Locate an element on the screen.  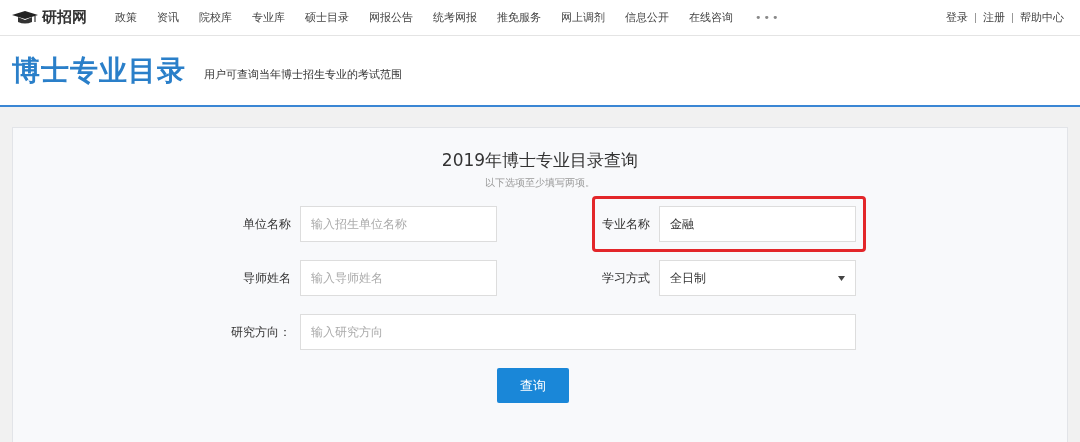
nav-link: 资讯 is located at coordinates (168, 17).